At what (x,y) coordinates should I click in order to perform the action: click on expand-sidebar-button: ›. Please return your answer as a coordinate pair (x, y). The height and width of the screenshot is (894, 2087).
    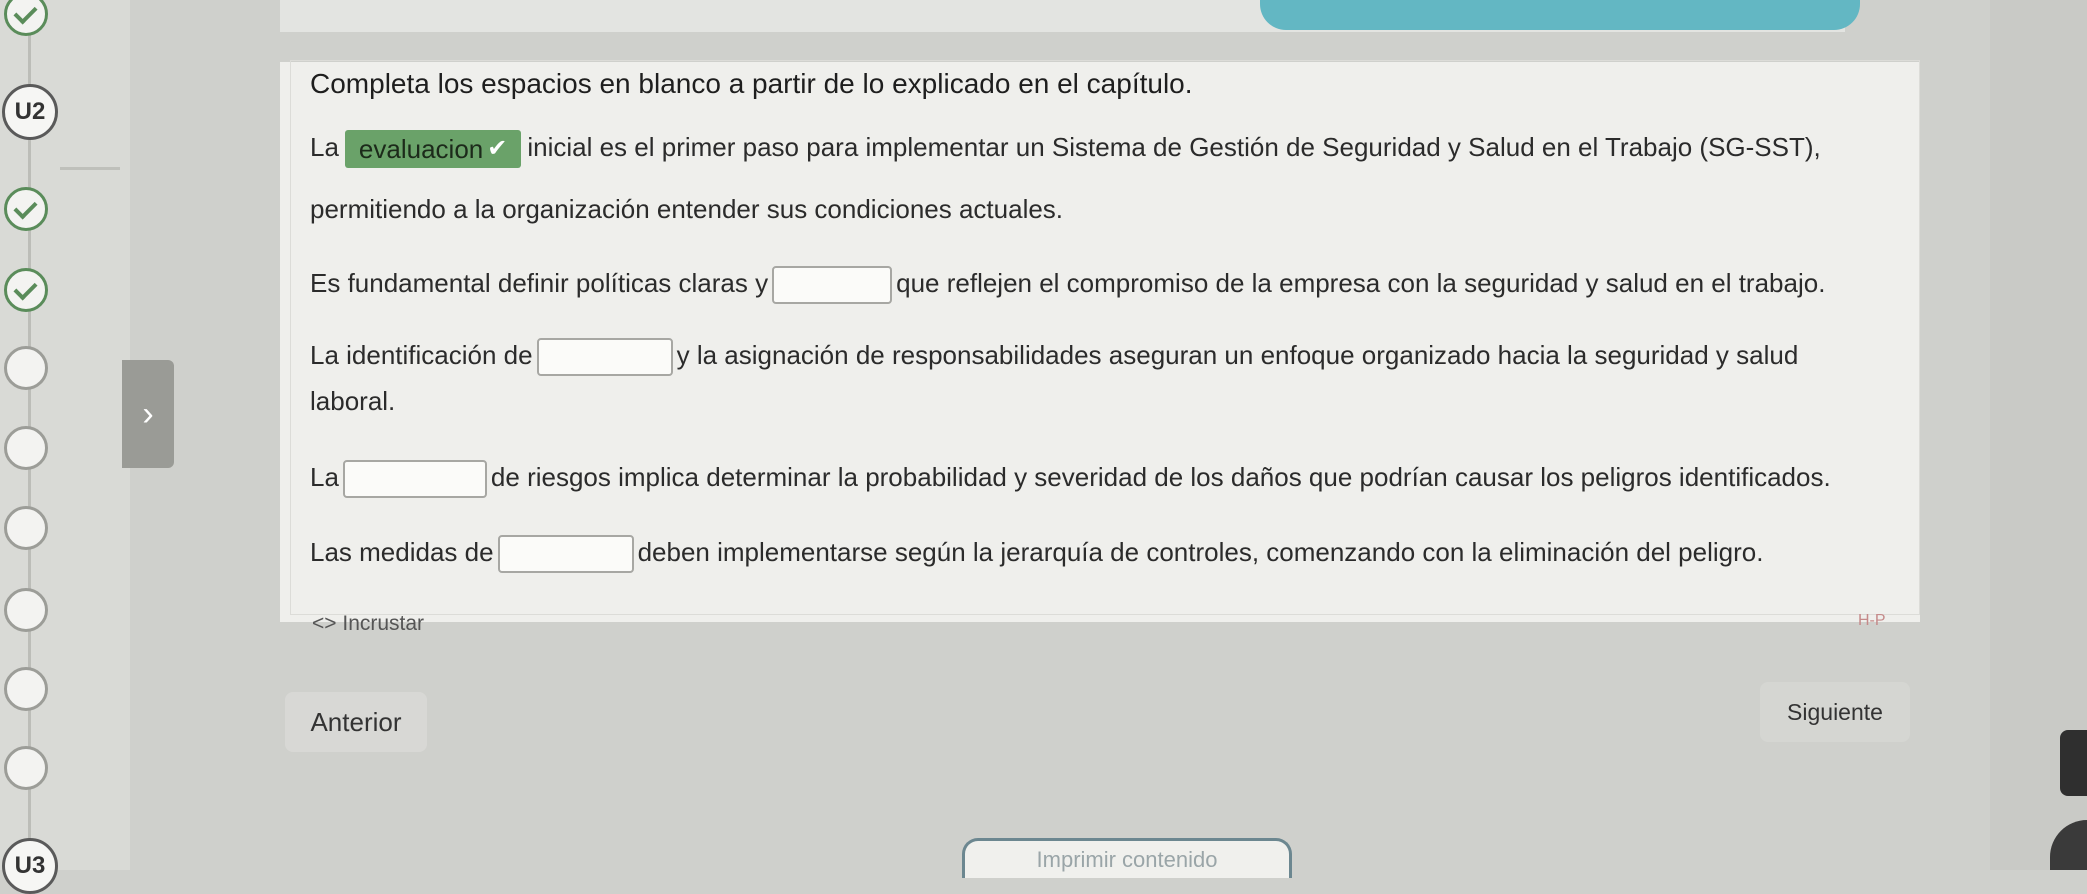
    Looking at the image, I should click on (148, 414).